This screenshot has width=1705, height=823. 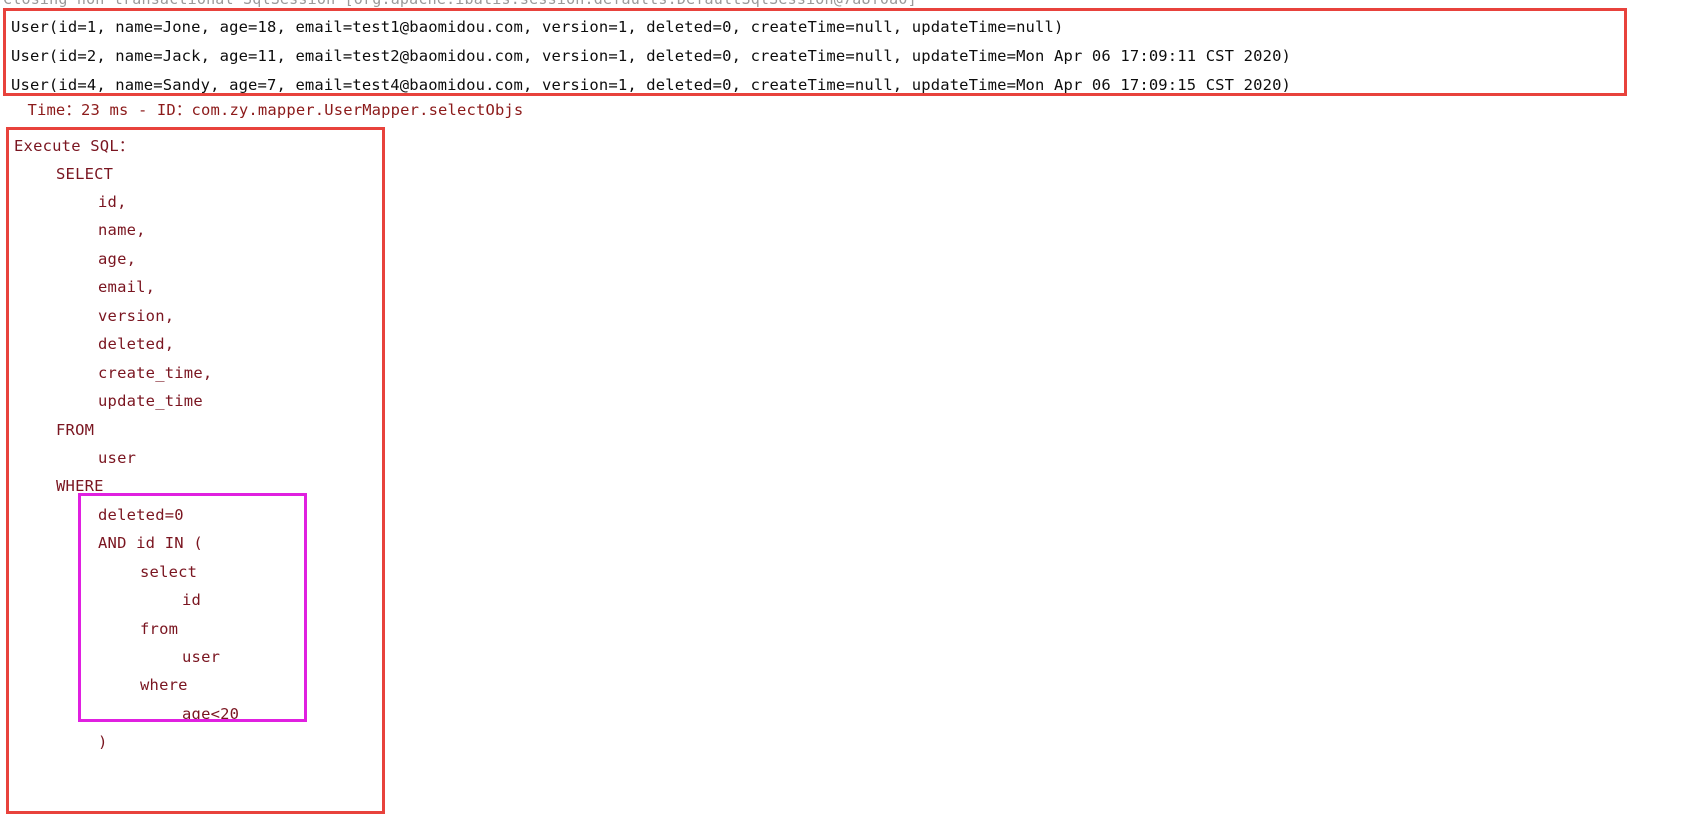 What do you see at coordinates (150, 543) in the screenshot?
I see `sql-line: AND id IN (` at bounding box center [150, 543].